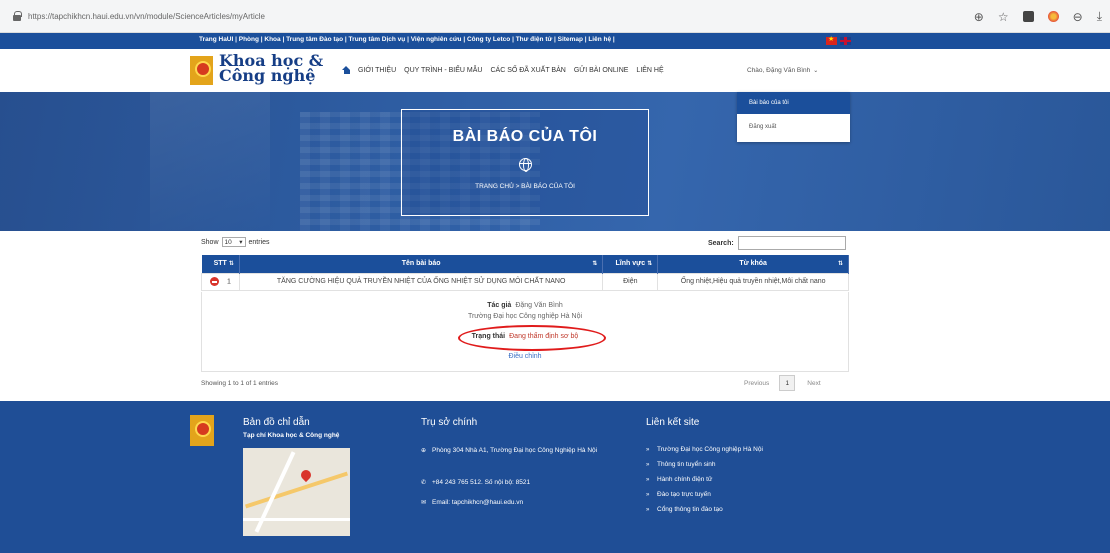  I want to click on location-map, so click(296, 492).